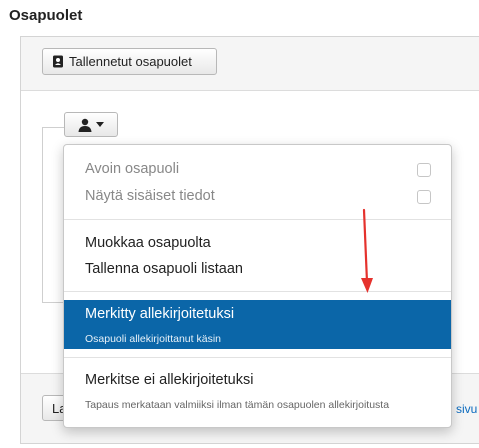 Image resolution: width=479 pixels, height=448 pixels. I want to click on menu-item-label: Merkitse ei allekirjoitetuksi, so click(169, 380).